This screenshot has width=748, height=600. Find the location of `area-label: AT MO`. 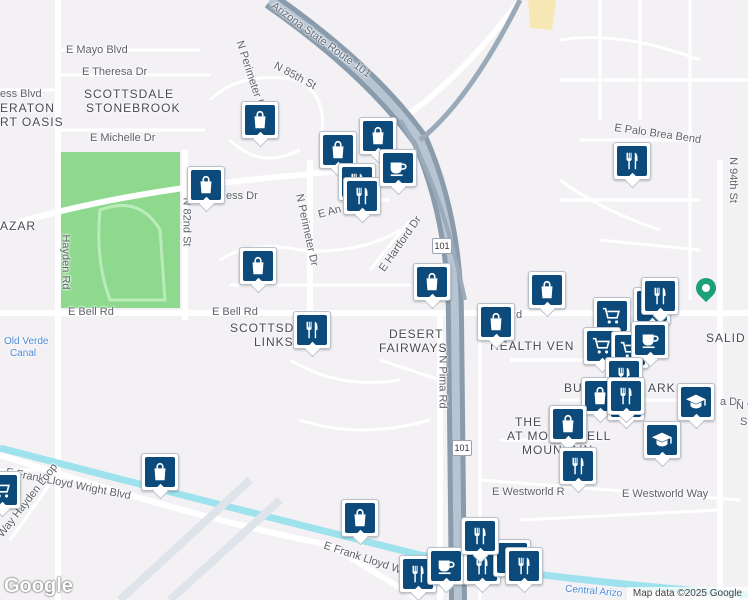

area-label: AT MO is located at coordinates (528, 436).